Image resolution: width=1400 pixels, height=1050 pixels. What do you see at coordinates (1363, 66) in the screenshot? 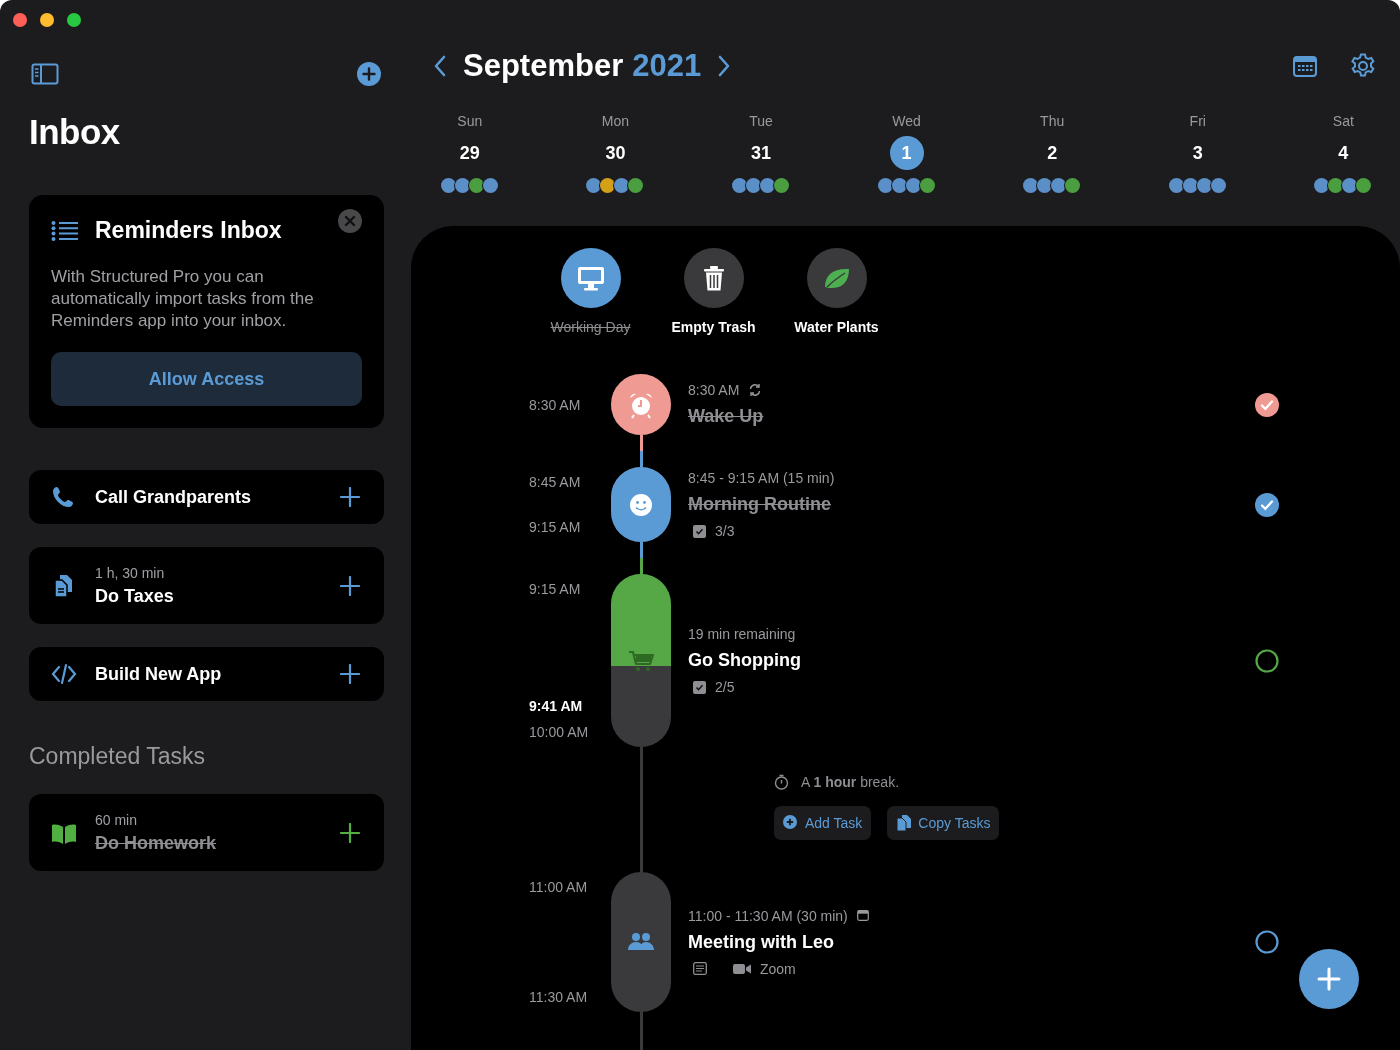
I see `settings-icon` at bounding box center [1363, 66].